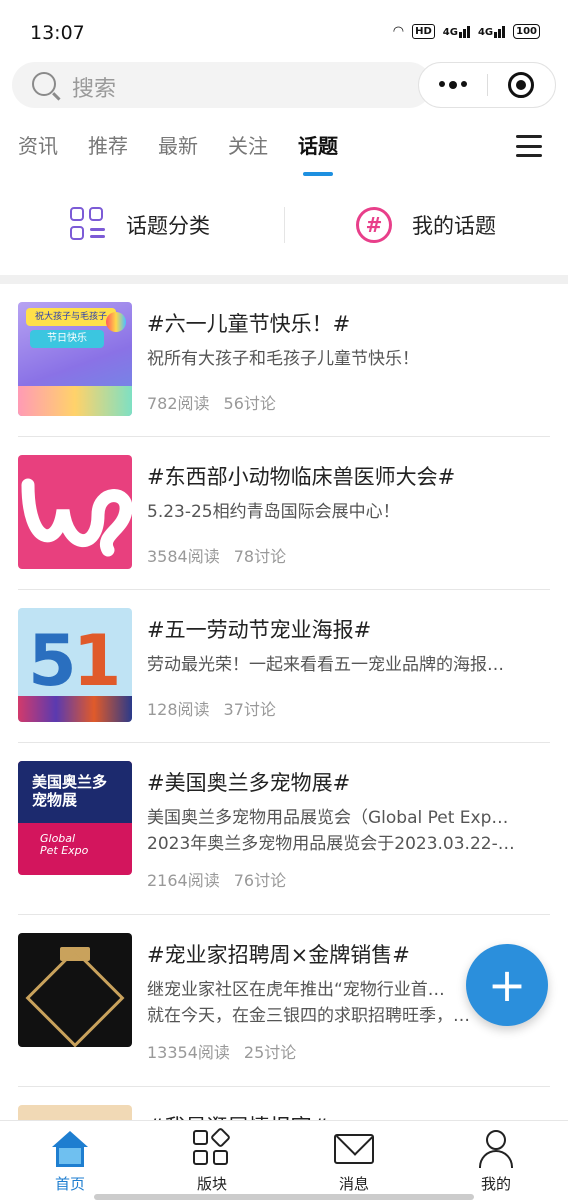  Describe the element at coordinates (70, 1149) in the screenshot. I see `home-icon` at that location.